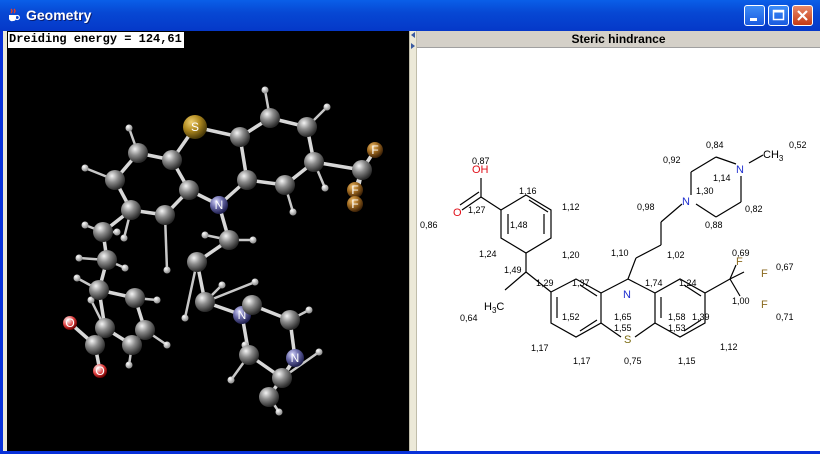 The image size is (820, 454). What do you see at coordinates (676, 255) in the screenshot?
I see `steric-value: 1,02` at bounding box center [676, 255].